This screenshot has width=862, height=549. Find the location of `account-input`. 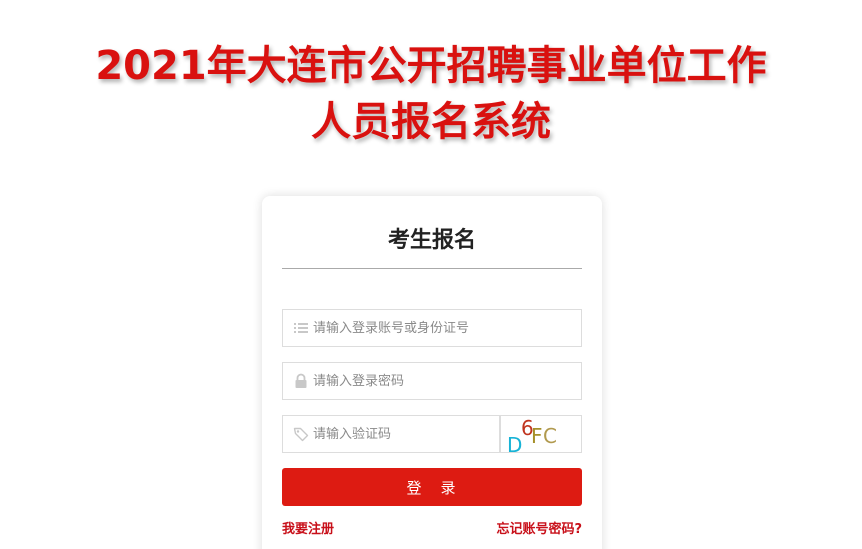

account-input is located at coordinates (443, 328).